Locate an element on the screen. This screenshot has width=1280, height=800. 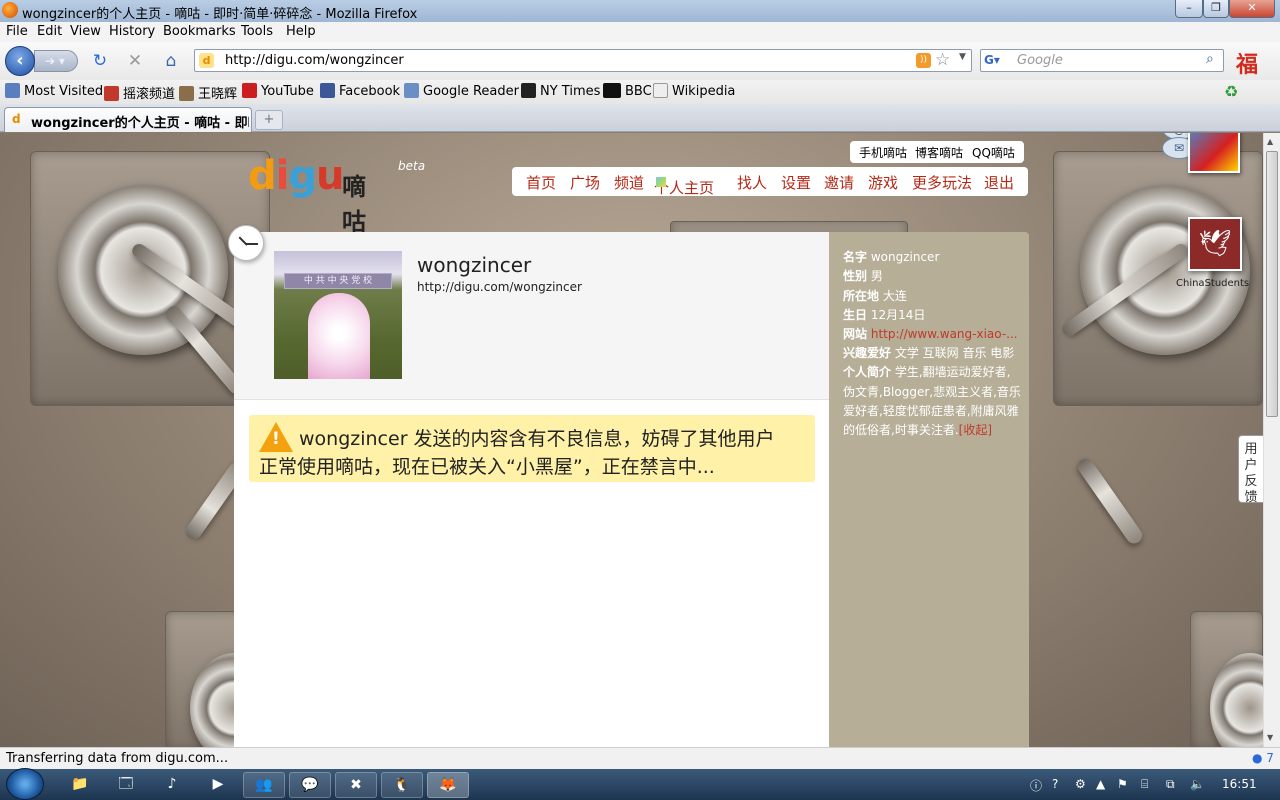
bookmark-nytimes: NY Times is located at coordinates (560, 91).